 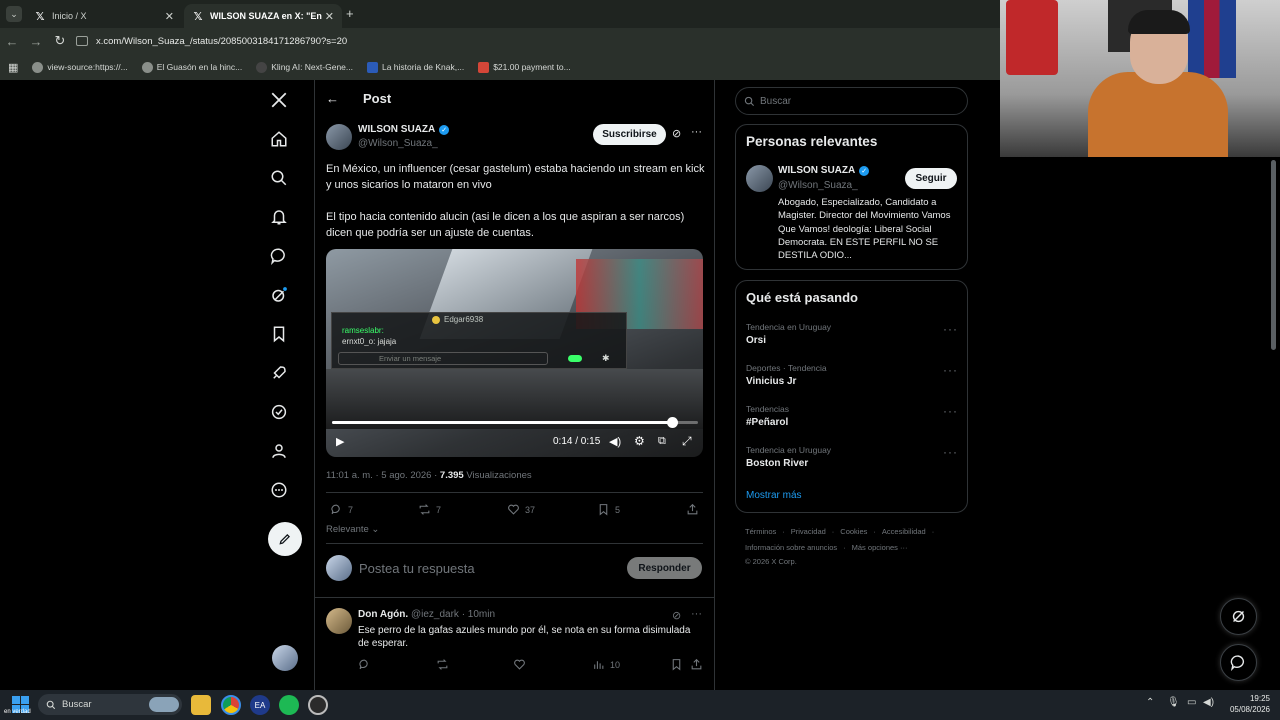 I want to click on spotify-icon, so click(x=289, y=705).